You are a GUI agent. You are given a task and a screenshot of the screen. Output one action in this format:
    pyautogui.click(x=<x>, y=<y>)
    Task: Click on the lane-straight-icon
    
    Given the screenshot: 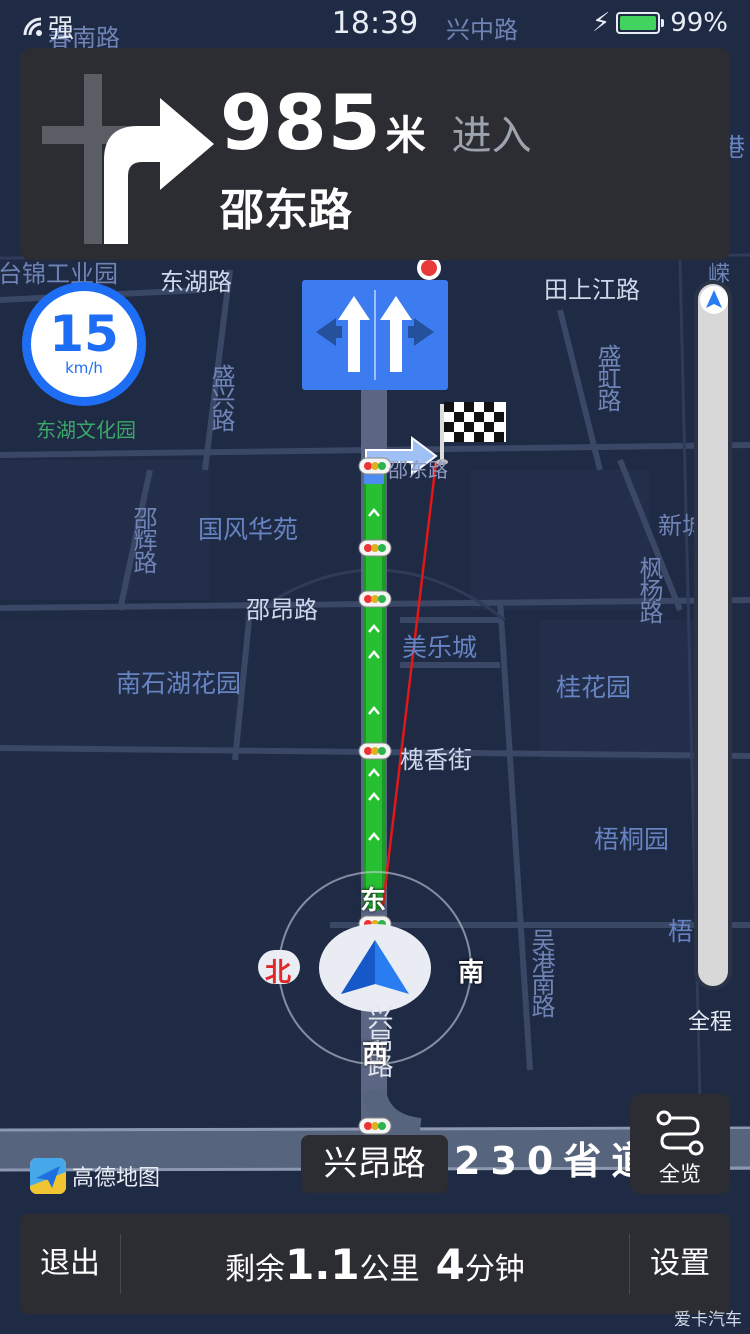 What is the action you would take?
    pyautogui.click(x=375, y=335)
    